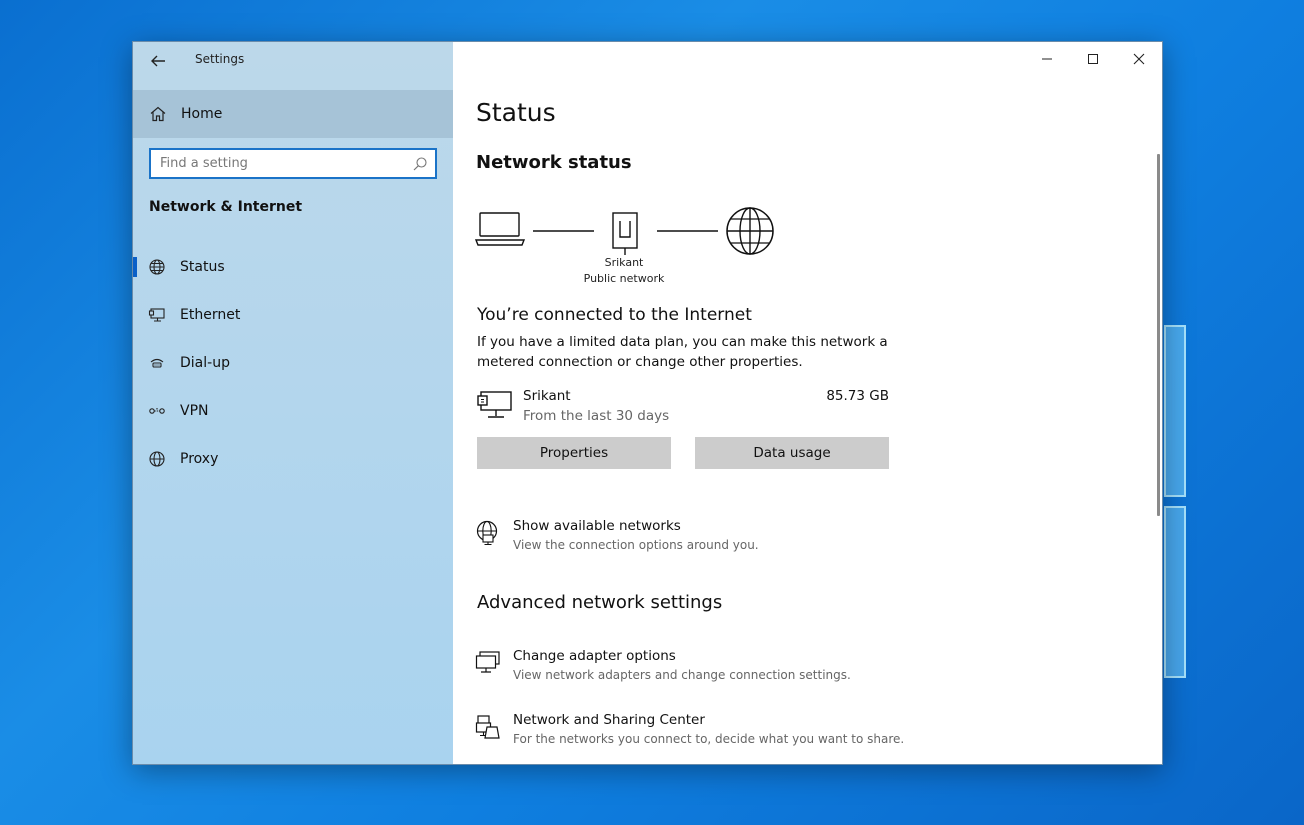  What do you see at coordinates (205, 363) in the screenshot?
I see `sidebar-item-label: Dial-up` at bounding box center [205, 363].